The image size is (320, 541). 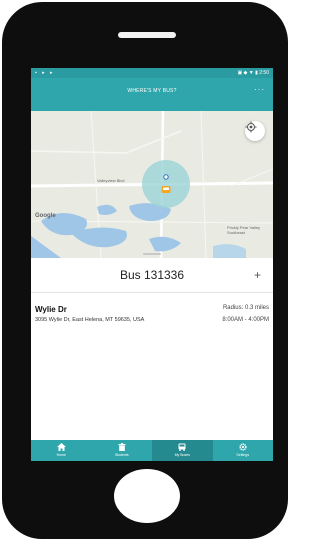 What do you see at coordinates (51, 309) in the screenshot?
I see `stop-name: Wylie Dr` at bounding box center [51, 309].